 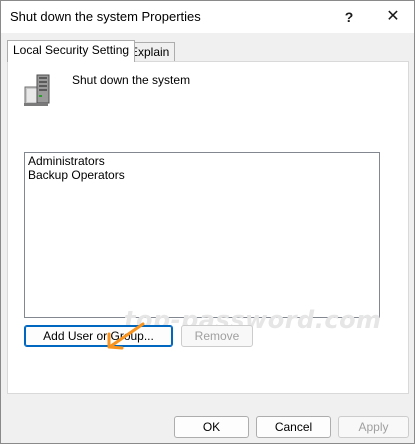 I want to click on help-button: ?, so click(x=349, y=17).